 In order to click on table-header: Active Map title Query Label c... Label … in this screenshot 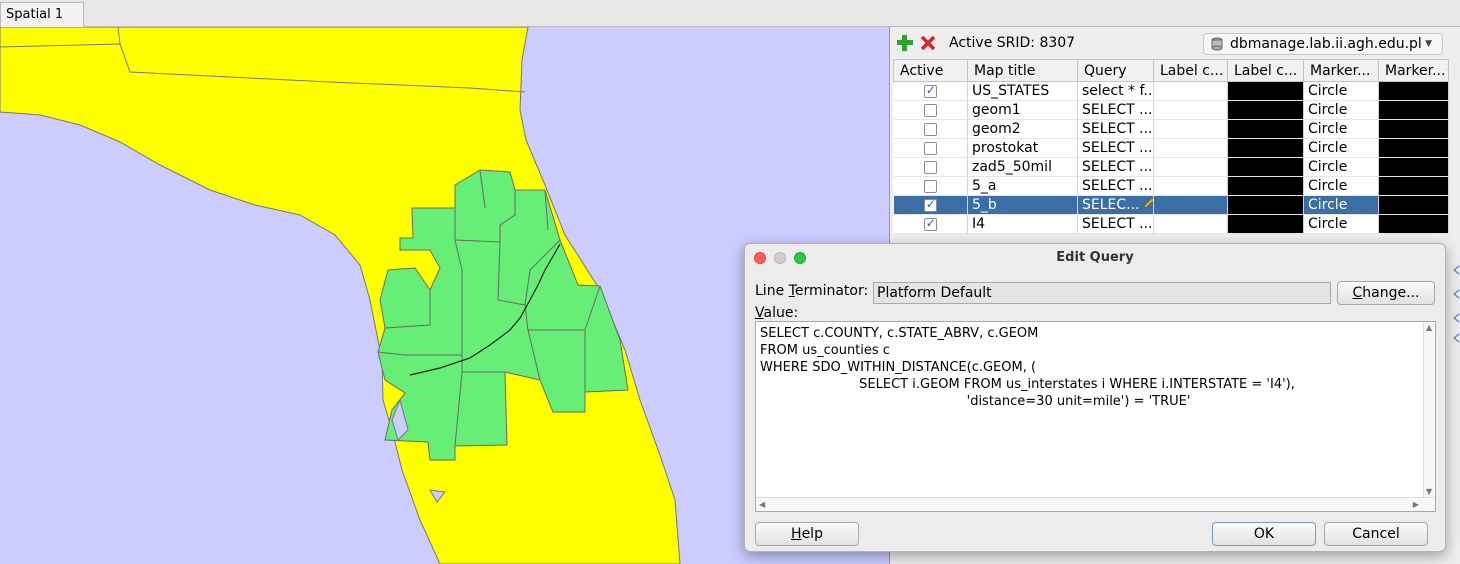, I will do `click(1171, 70)`.